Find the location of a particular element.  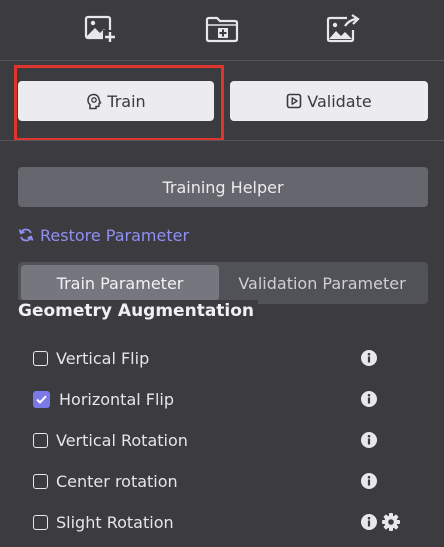

gear-icon is located at coordinates (391, 522).